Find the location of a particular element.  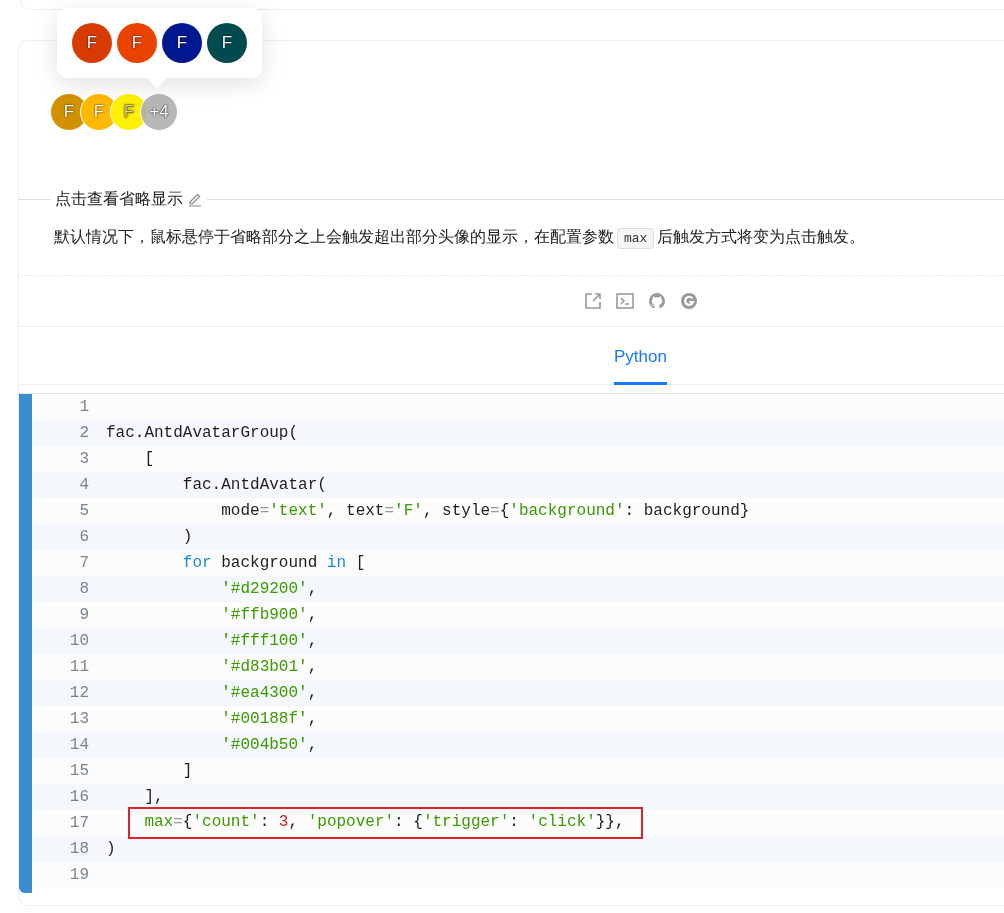

line-number: 12 is located at coordinates (78, 693).